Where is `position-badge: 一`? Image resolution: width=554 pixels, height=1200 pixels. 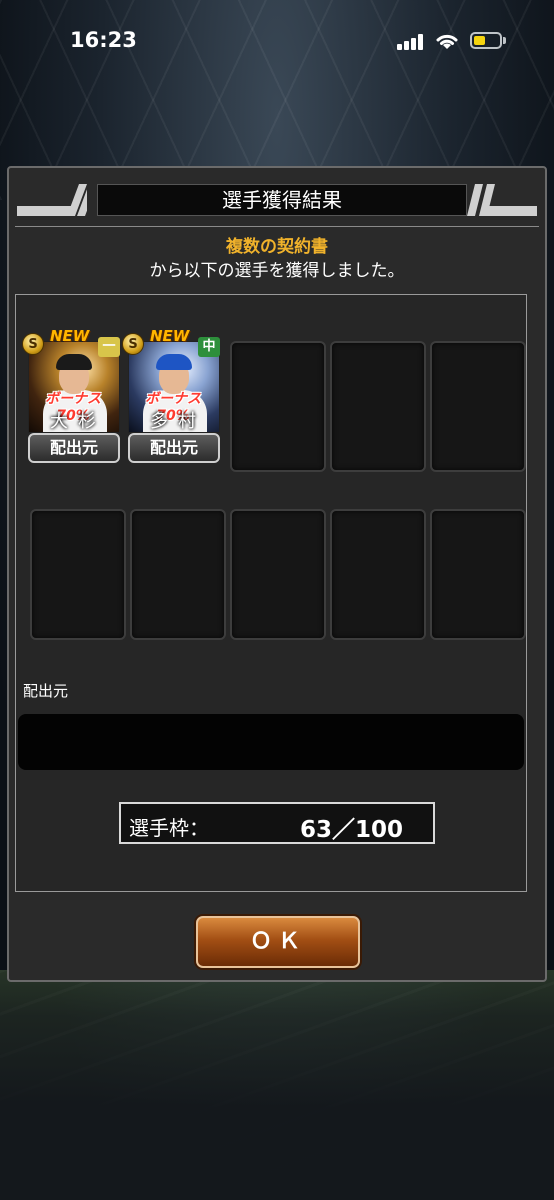 position-badge: 一 is located at coordinates (109, 347).